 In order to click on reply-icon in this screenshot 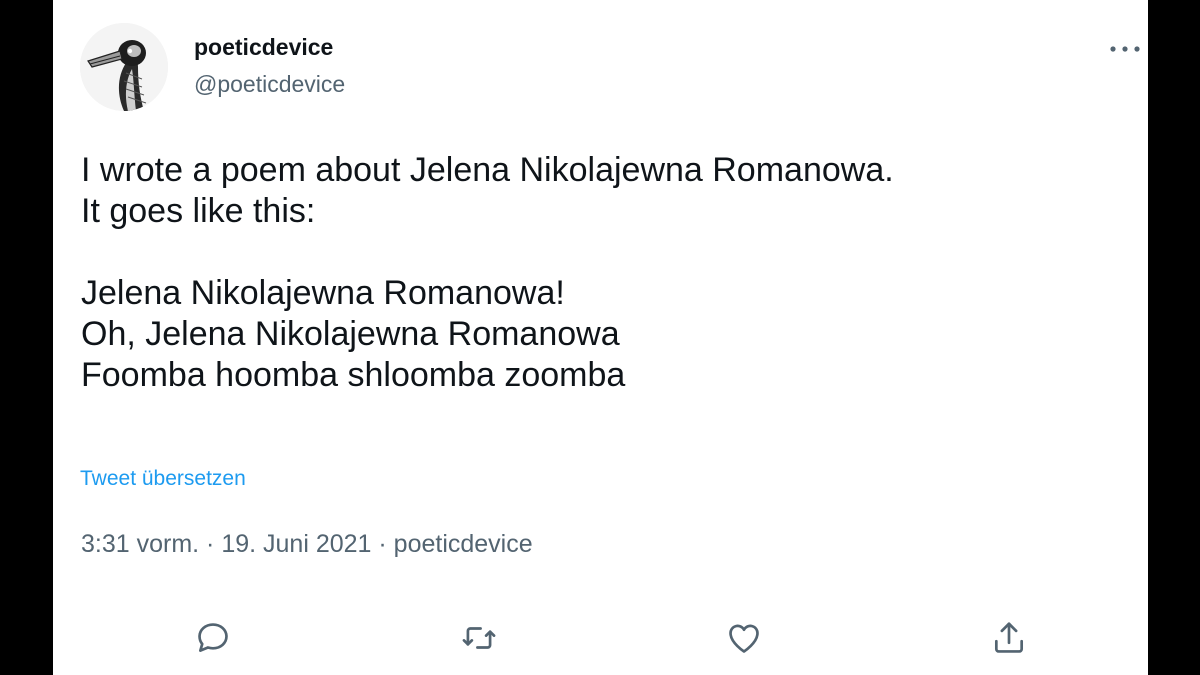, I will do `click(213, 638)`.